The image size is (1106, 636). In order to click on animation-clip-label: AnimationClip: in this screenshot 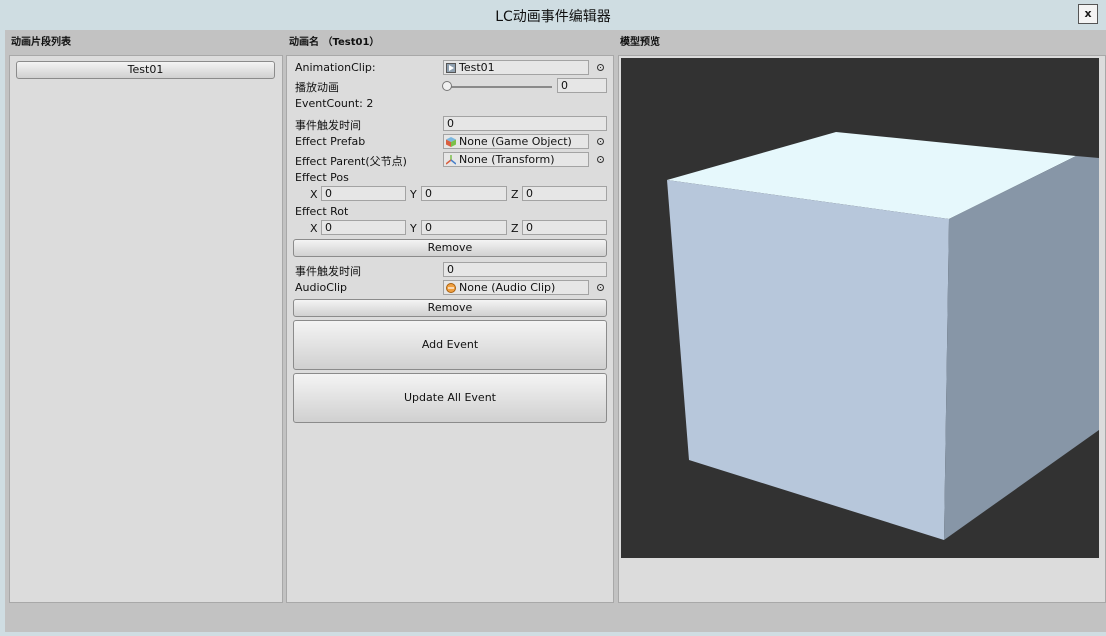, I will do `click(335, 67)`.